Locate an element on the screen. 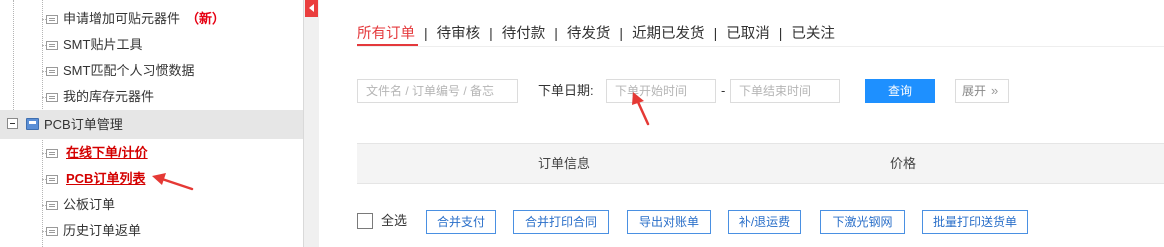 This screenshot has height=247, width=1164. shipping-fee-adjust-button: 补/退运费 is located at coordinates (764, 222).